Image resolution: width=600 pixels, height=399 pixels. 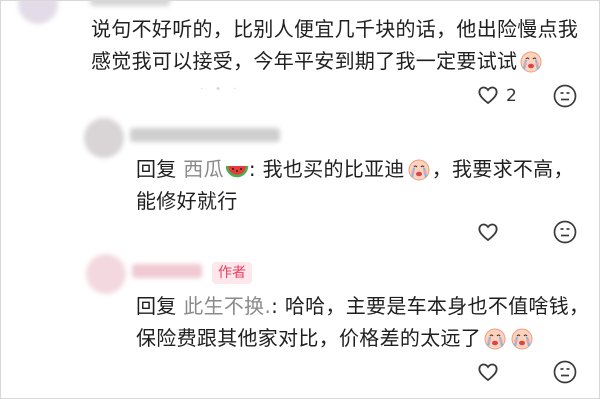 What do you see at coordinates (502, 169) in the screenshot?
I see `reply-text-tail: ，我要求不高，` at bounding box center [502, 169].